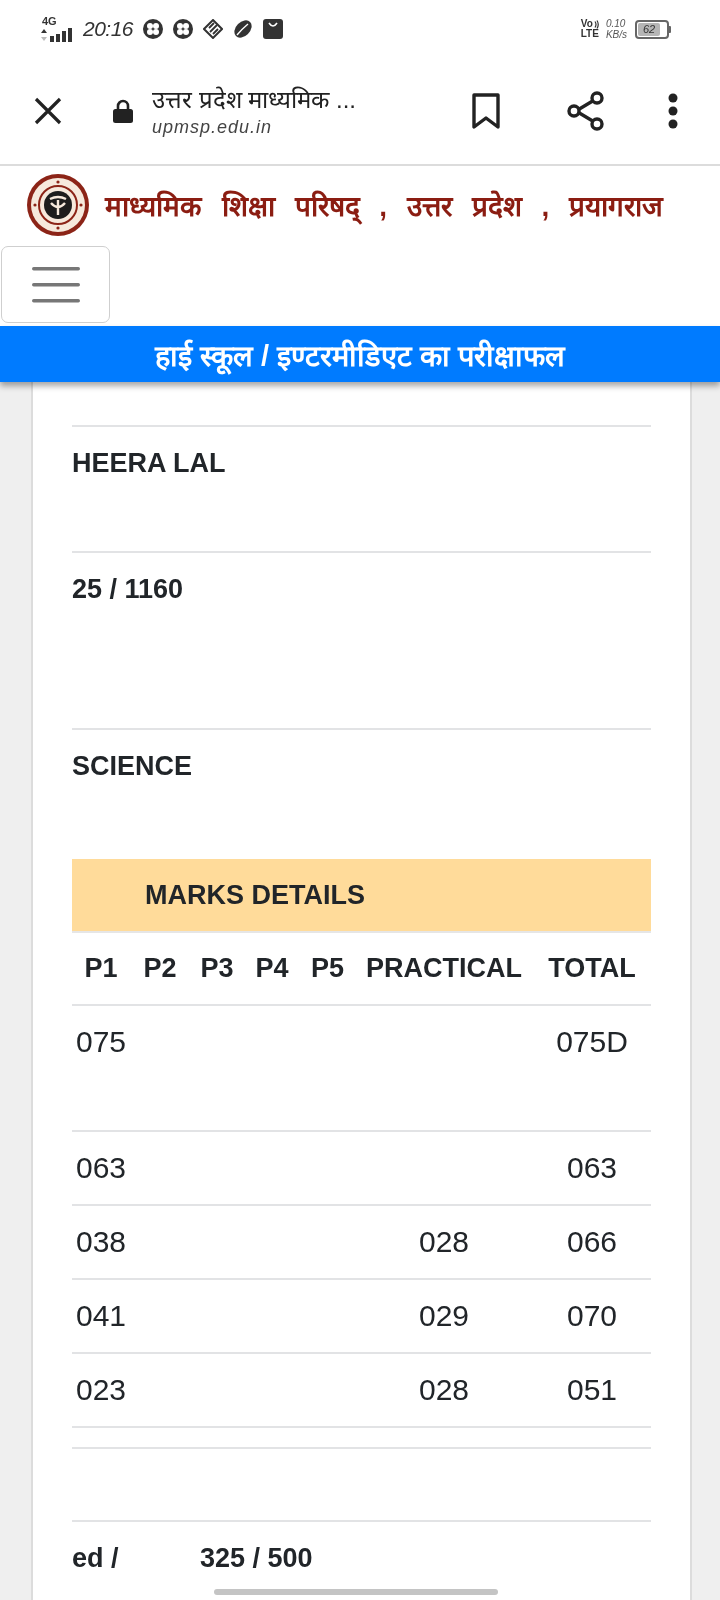  Describe the element at coordinates (272, 968) in the screenshot. I see `column-header: P4` at that location.